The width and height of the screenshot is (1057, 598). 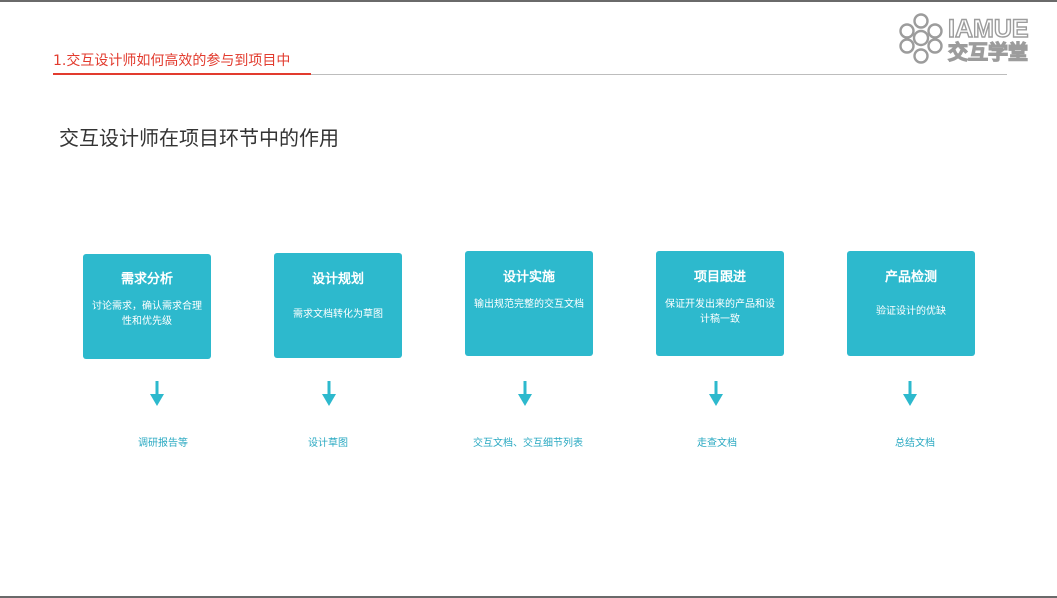 I want to click on step-title: 产品检测, so click(x=910, y=277).